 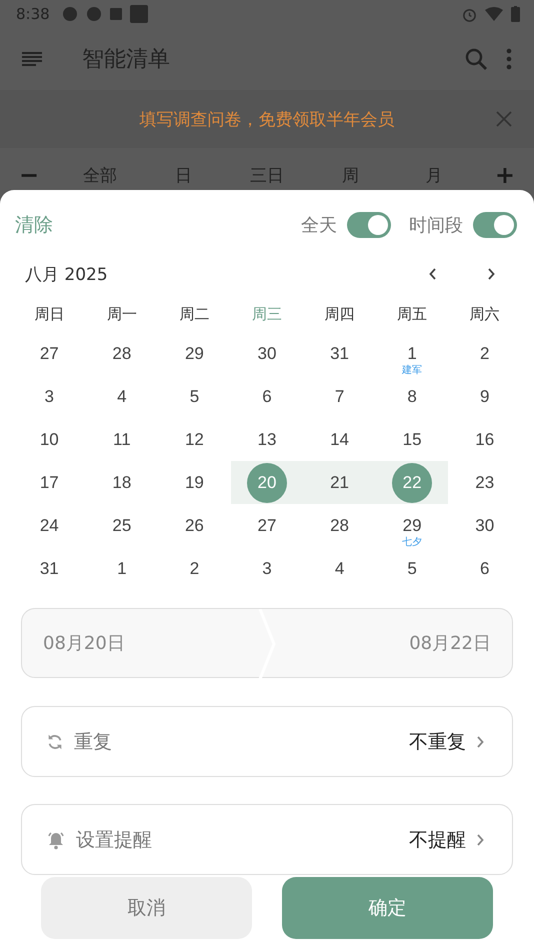 I want to click on end-date: 08月22日, so click(x=450, y=643).